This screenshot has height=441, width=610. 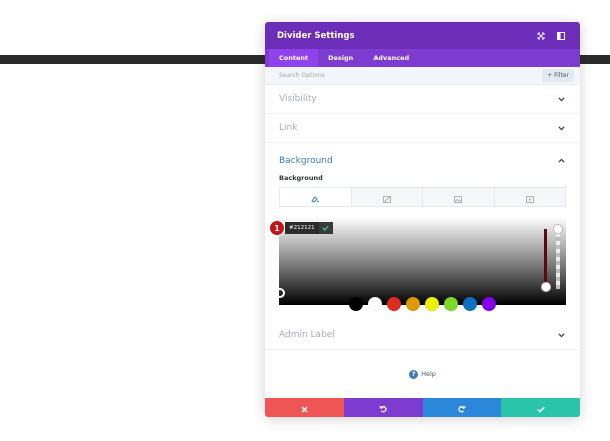 I want to click on undo-button, so click(x=383, y=407).